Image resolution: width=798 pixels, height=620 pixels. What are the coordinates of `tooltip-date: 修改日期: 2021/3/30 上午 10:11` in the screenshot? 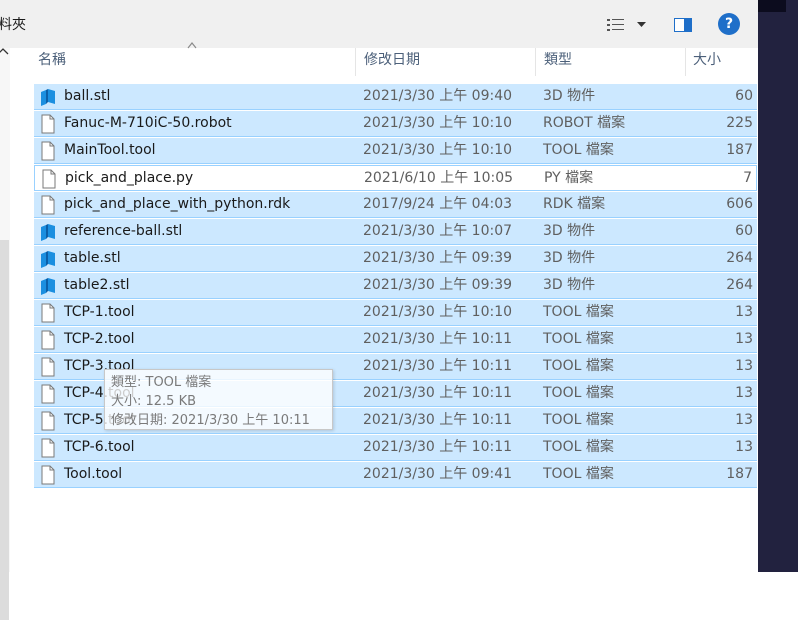 It's located at (210, 420).